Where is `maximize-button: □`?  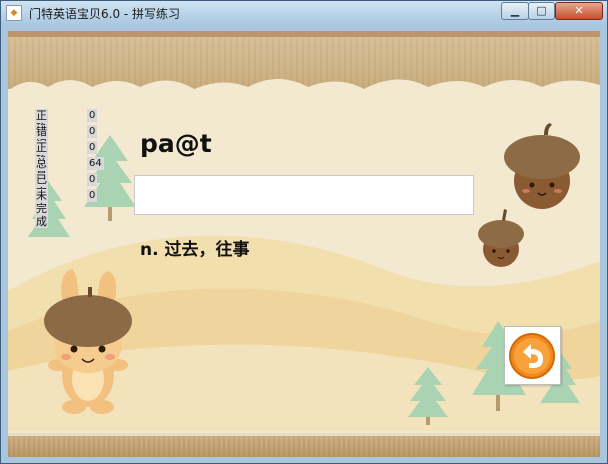 maximize-button: □ is located at coordinates (541, 11).